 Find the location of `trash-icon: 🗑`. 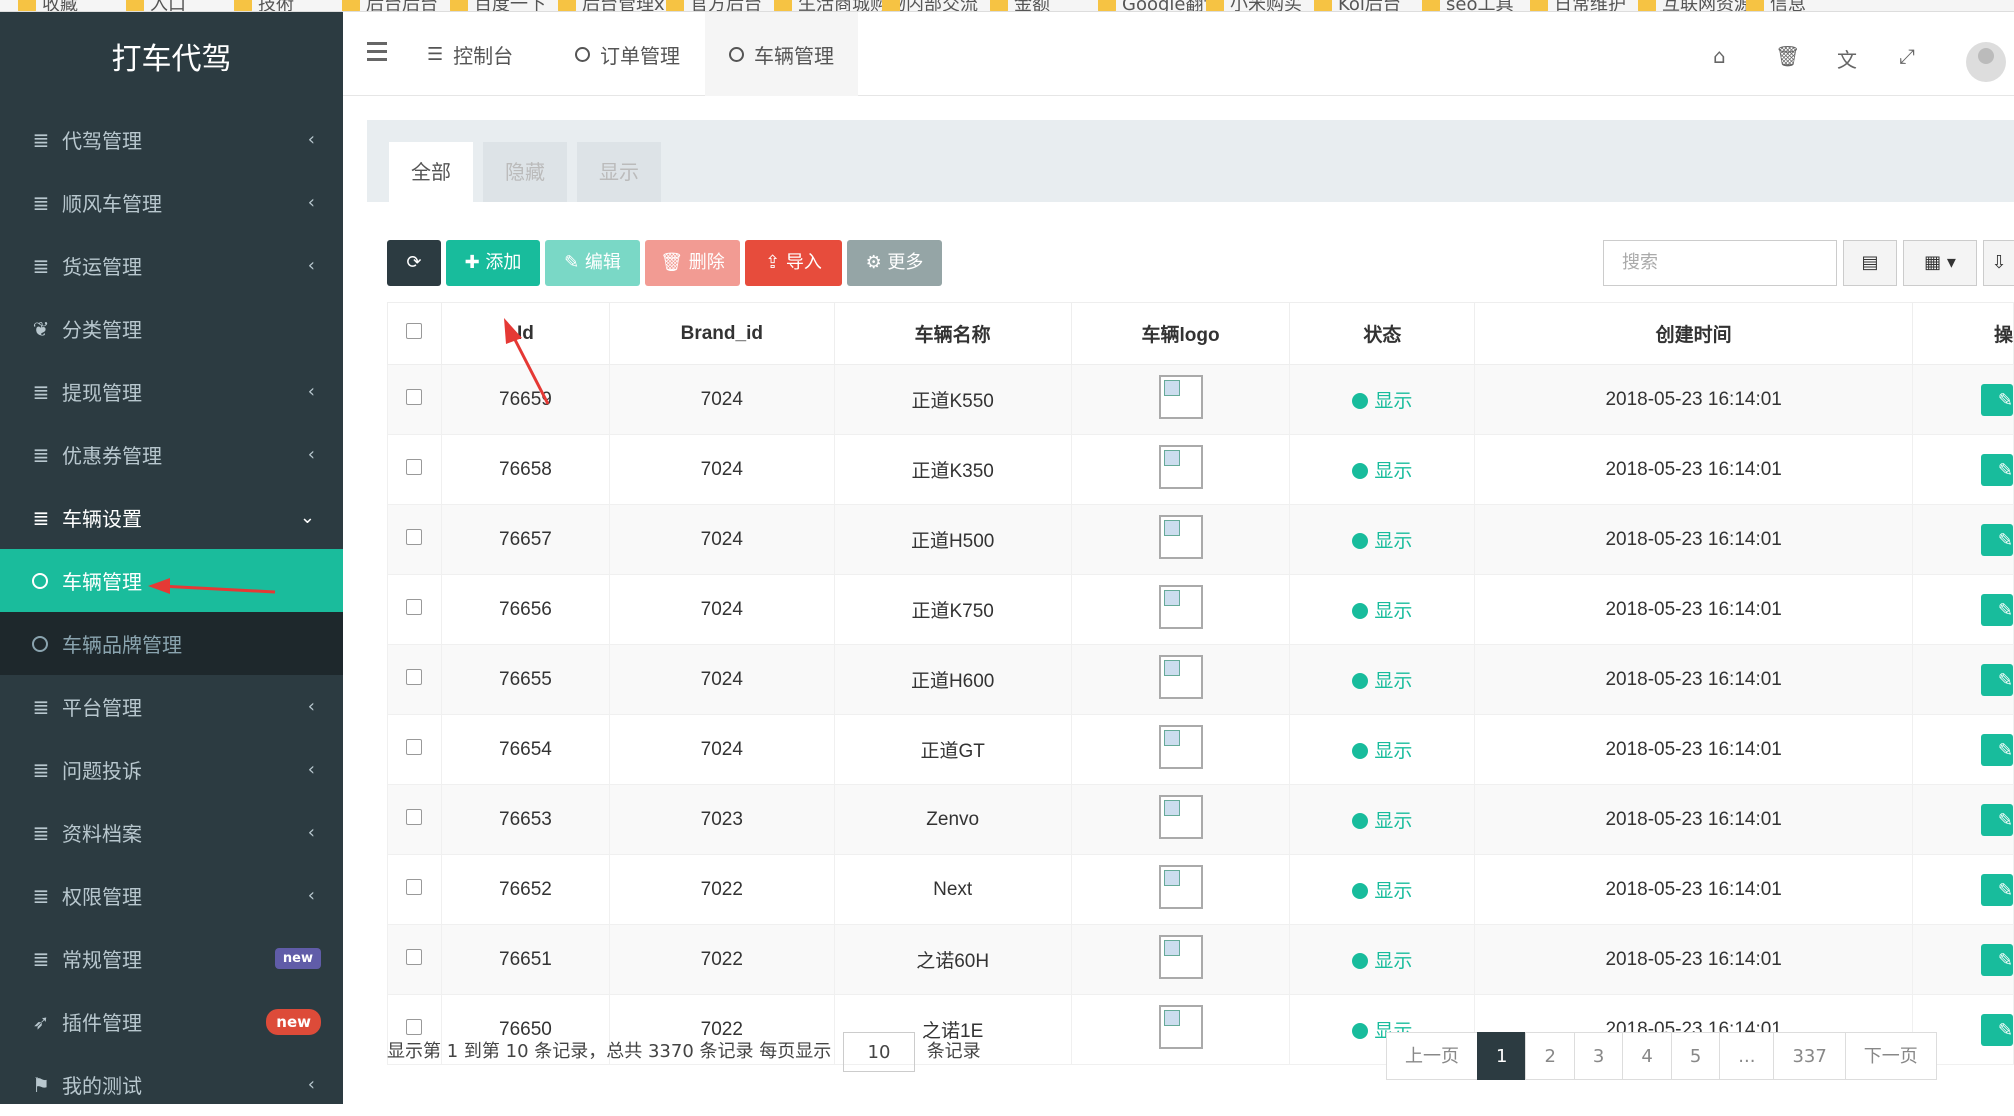

trash-icon: 🗑 is located at coordinates (1787, 56).